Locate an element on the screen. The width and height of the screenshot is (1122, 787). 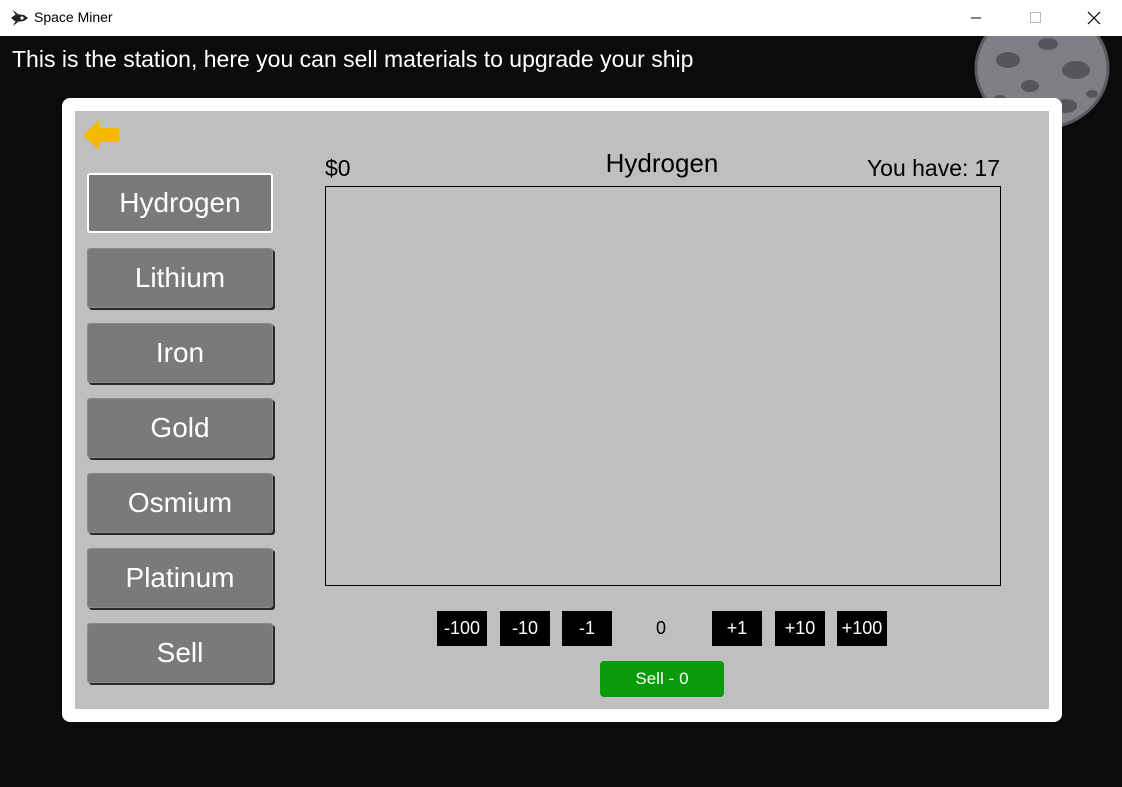
quantity-value: 0 is located at coordinates (660, 628).